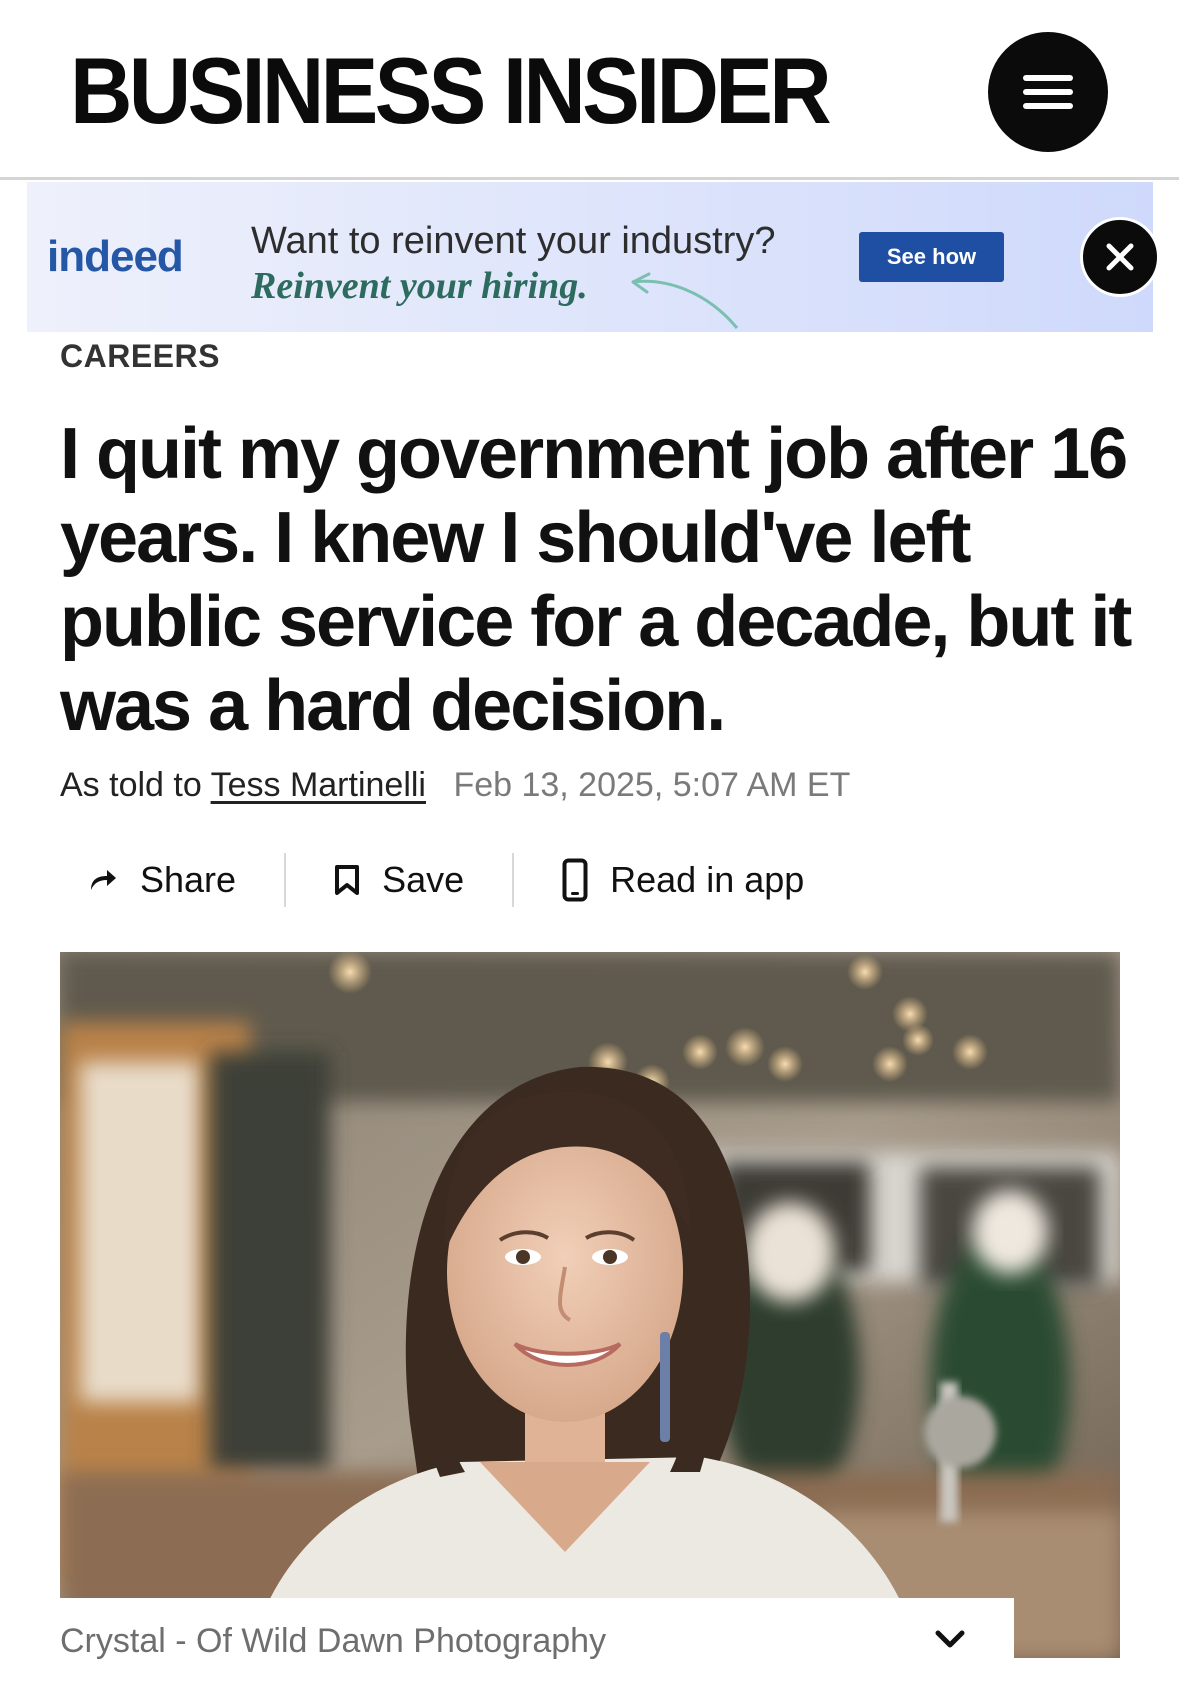  I want to click on phone-icon, so click(575, 880).